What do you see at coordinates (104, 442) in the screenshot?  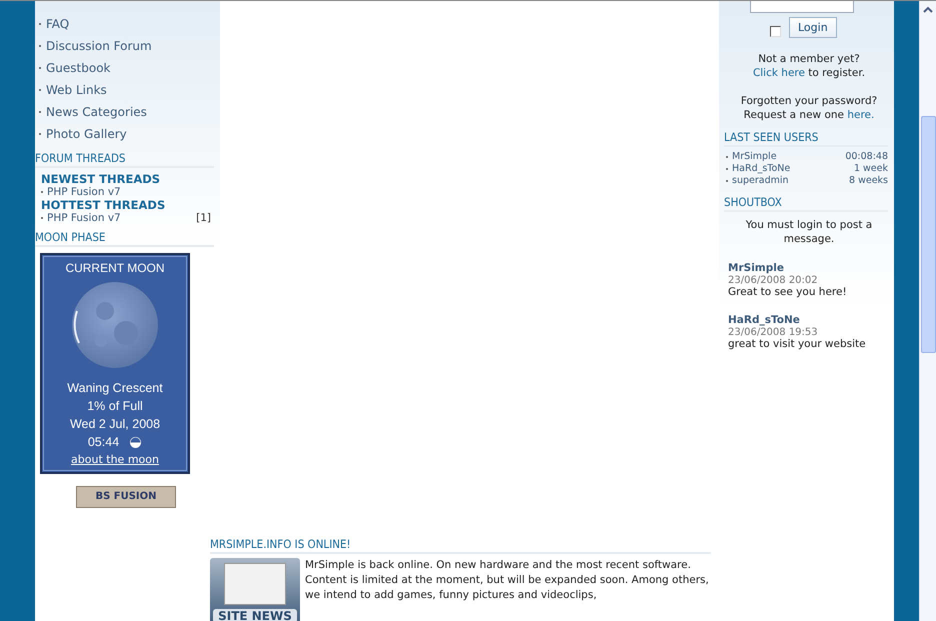 I see `moon-time: 05:44` at bounding box center [104, 442].